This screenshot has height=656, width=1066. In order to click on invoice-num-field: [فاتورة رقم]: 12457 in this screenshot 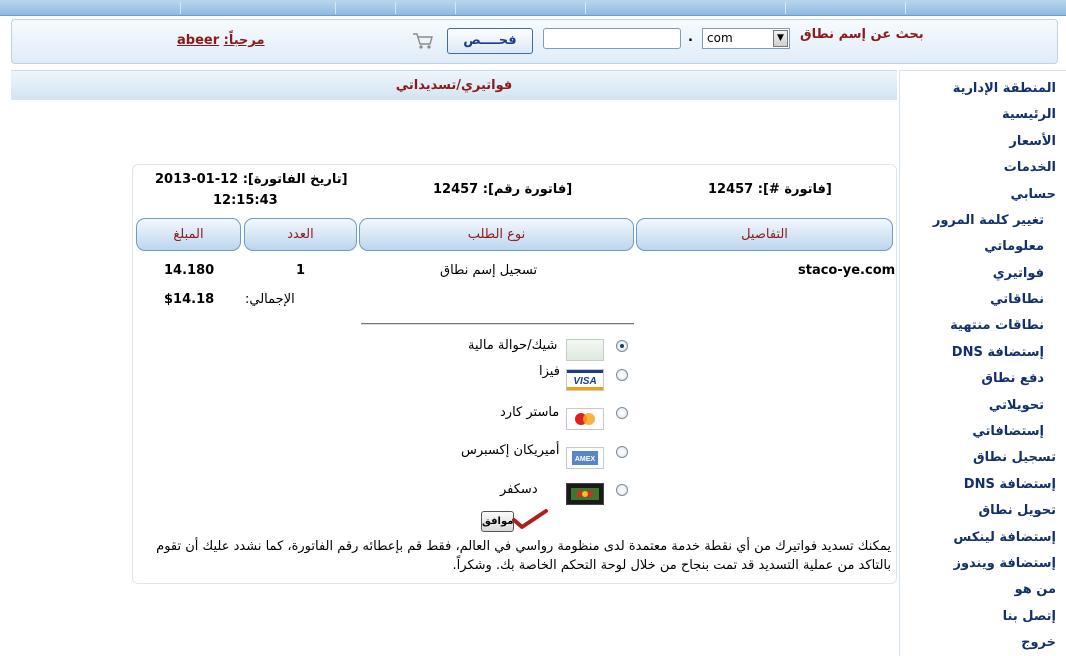, I will do `click(502, 189)`.